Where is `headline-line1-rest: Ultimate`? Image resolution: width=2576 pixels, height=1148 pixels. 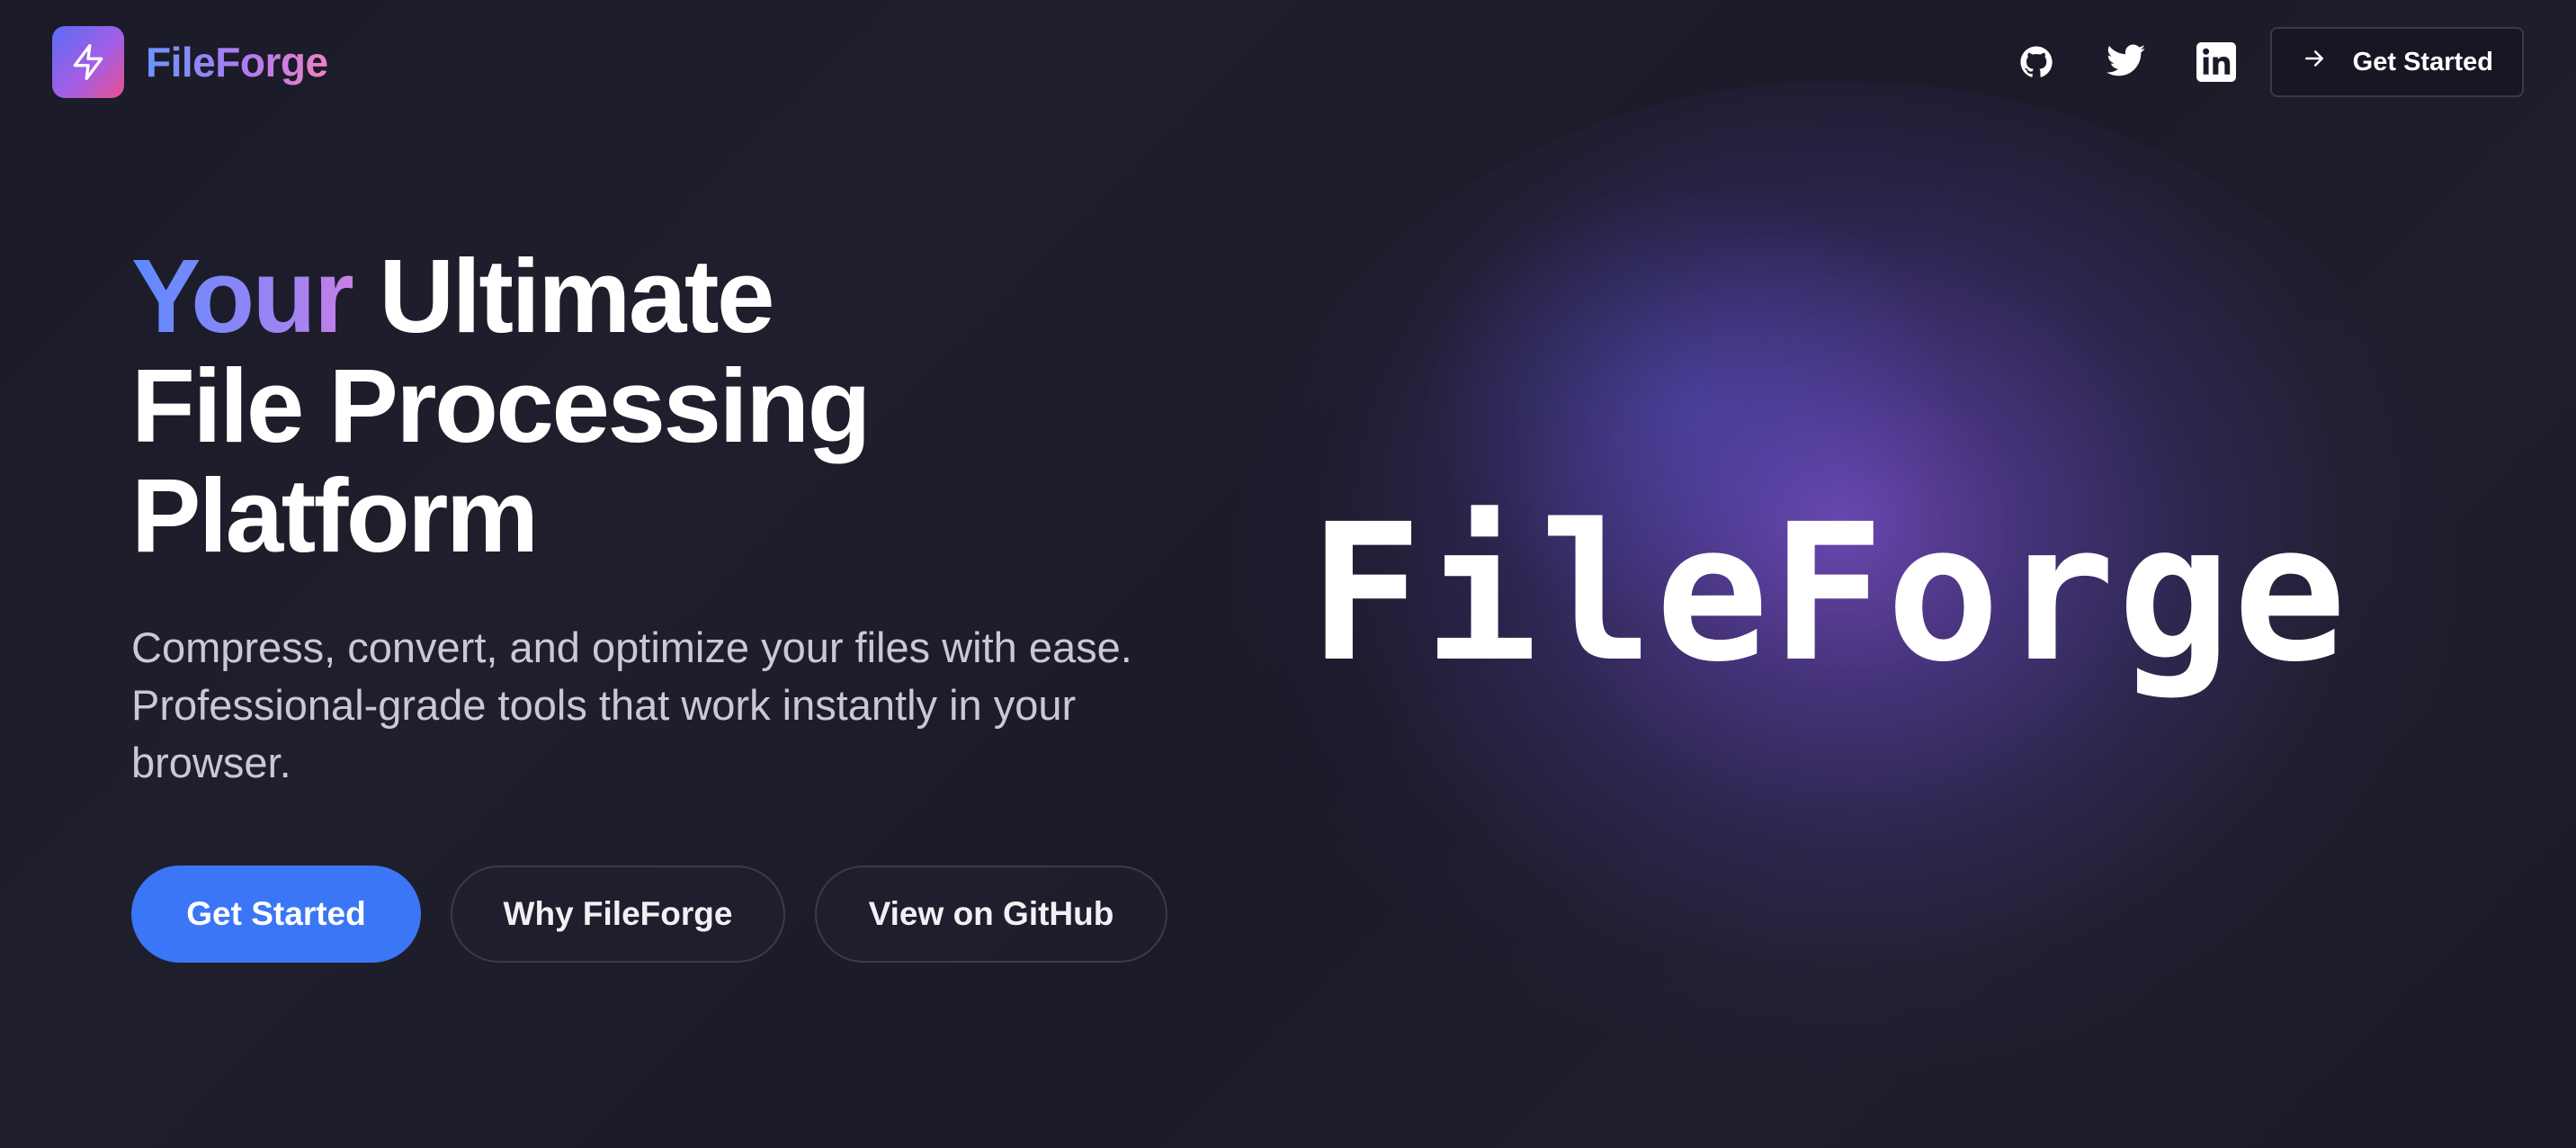 headline-line1-rest: Ultimate is located at coordinates (576, 296).